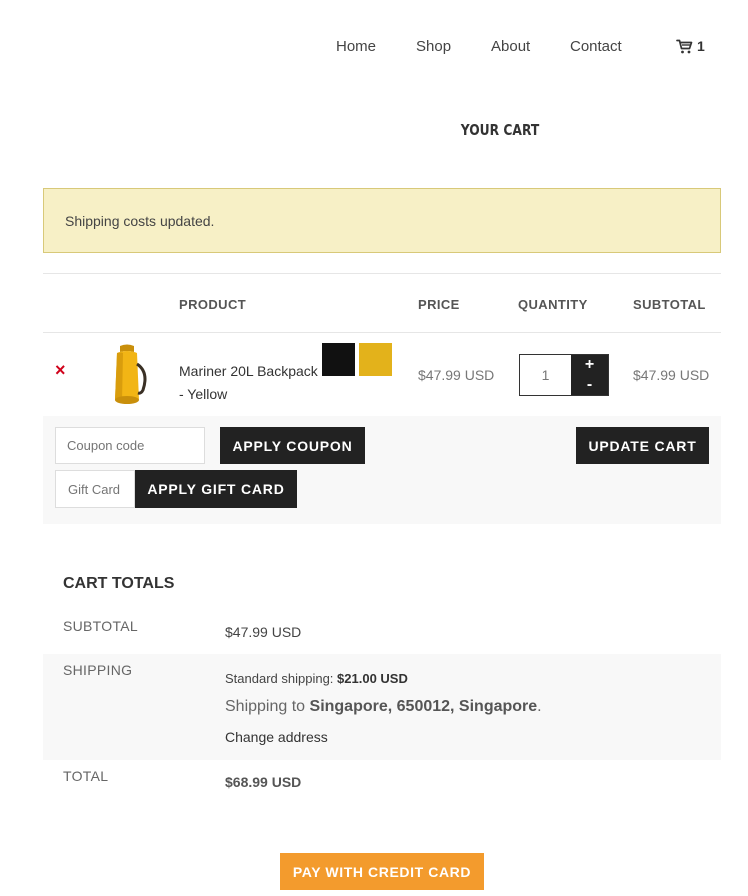 Image resolution: width=748 pixels, height=896 pixels. Describe the element at coordinates (276, 737) in the screenshot. I see `change-address-link: Change address` at that location.